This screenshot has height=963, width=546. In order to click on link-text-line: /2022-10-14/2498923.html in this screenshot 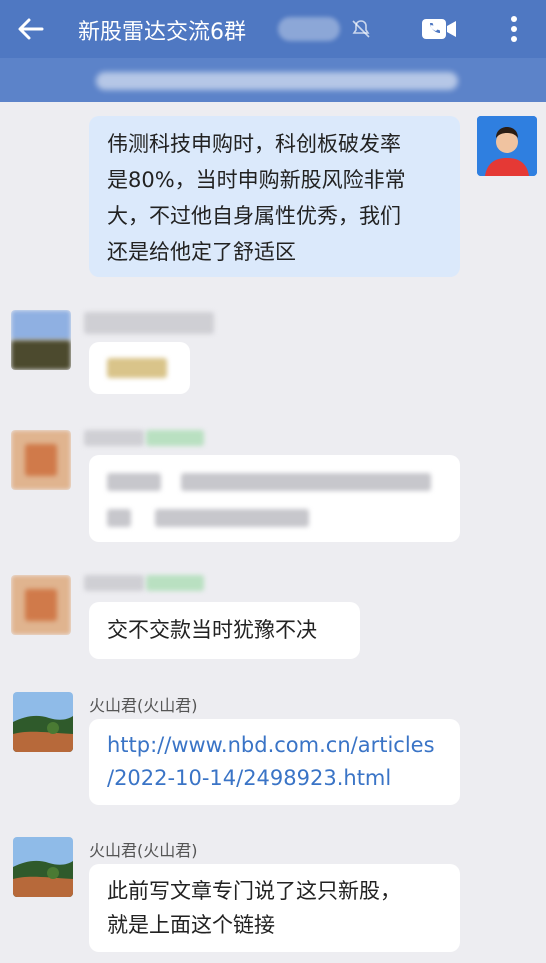, I will do `click(274, 778)`.